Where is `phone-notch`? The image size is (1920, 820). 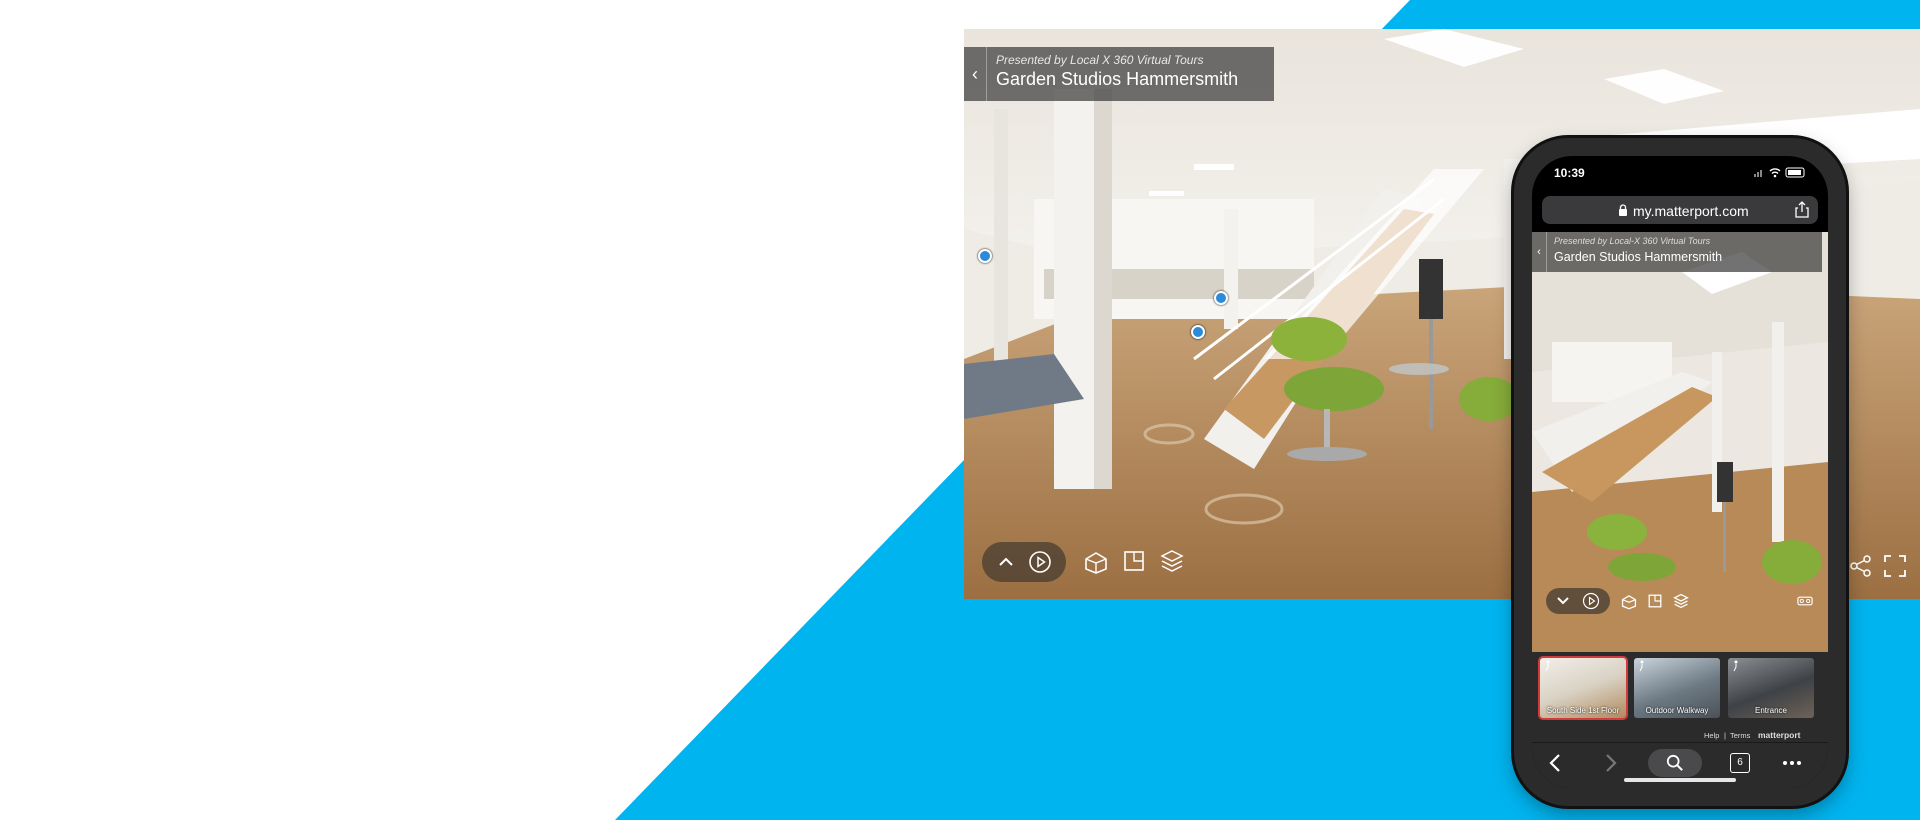
phone-notch is located at coordinates (1680, 170).